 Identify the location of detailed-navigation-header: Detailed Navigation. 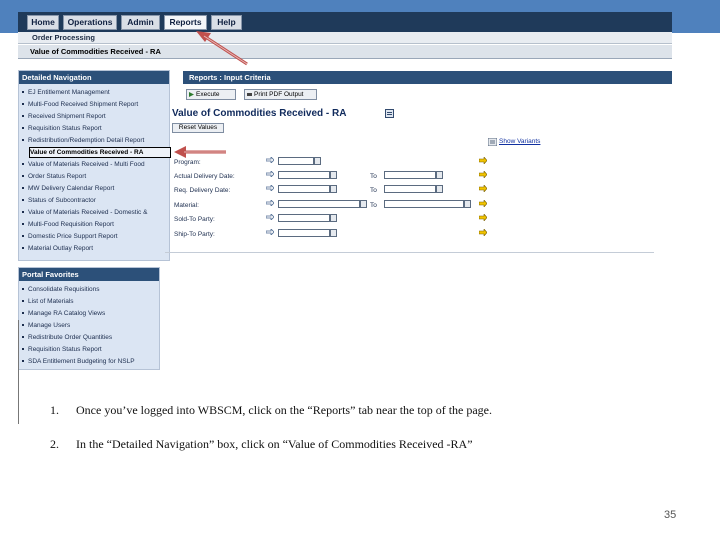
(94, 77).